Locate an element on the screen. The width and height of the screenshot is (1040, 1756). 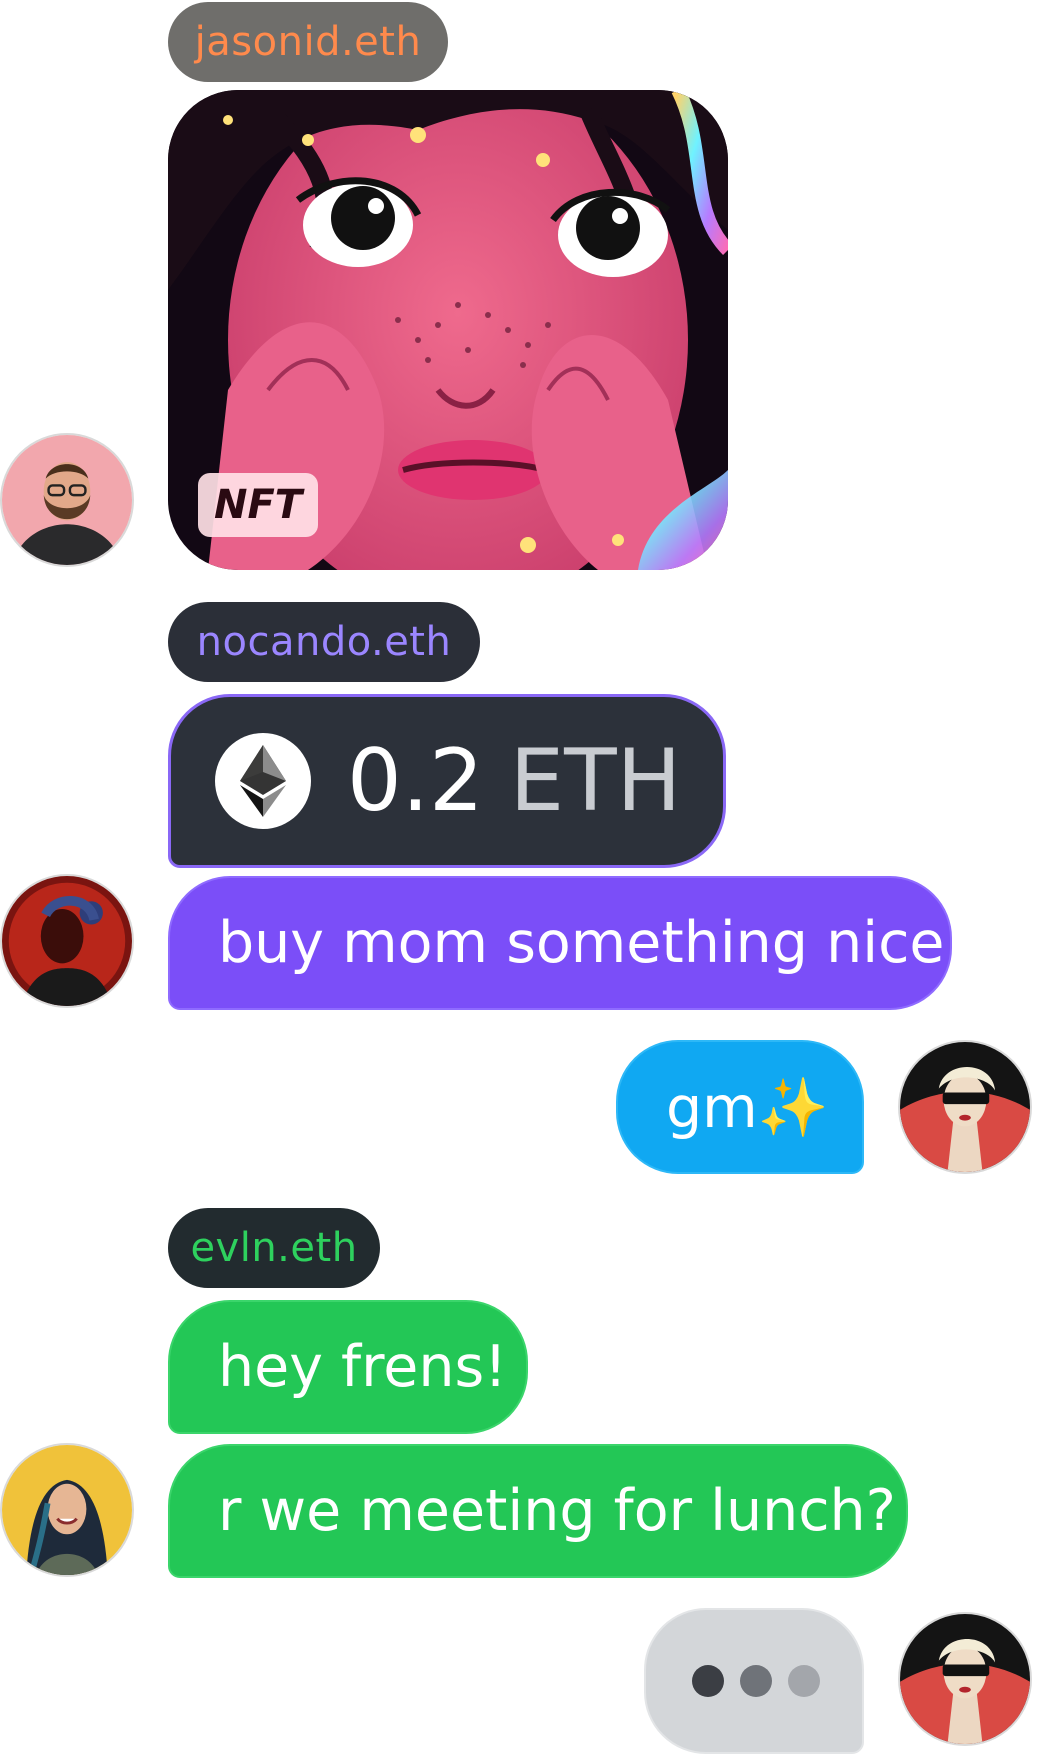
message-text: hey frens! is located at coordinates (363, 1367).